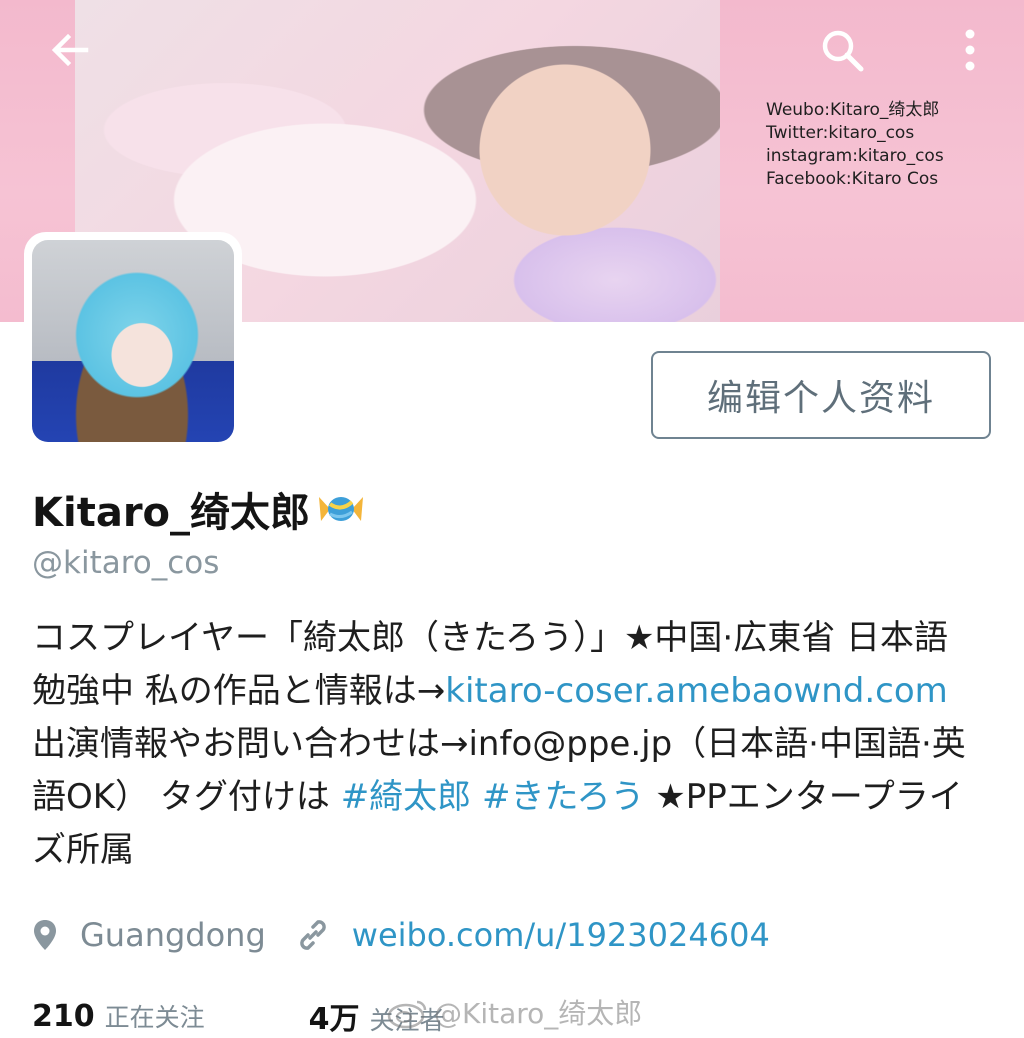 The image size is (1024, 1038). Describe the element at coordinates (171, 513) in the screenshot. I see `display-name-text: Kitaro_绮太郎` at that location.